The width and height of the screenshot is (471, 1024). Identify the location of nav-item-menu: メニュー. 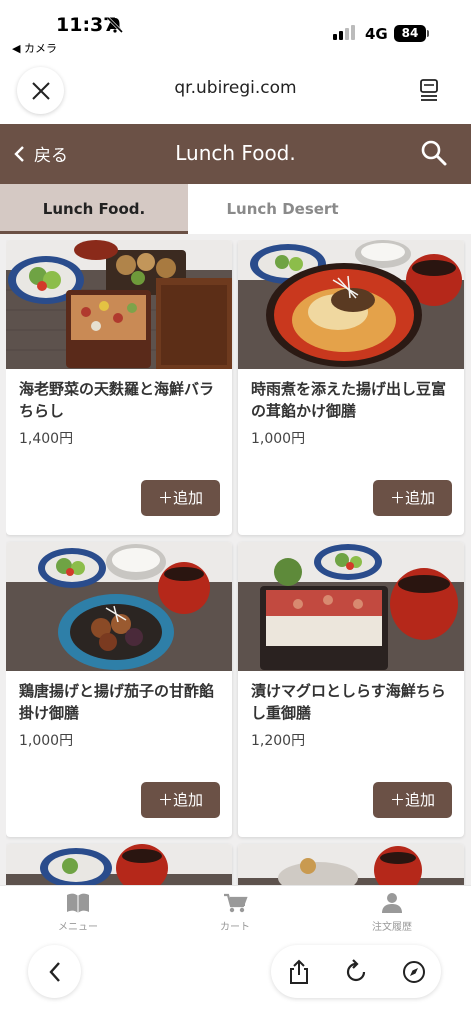
(78, 912).